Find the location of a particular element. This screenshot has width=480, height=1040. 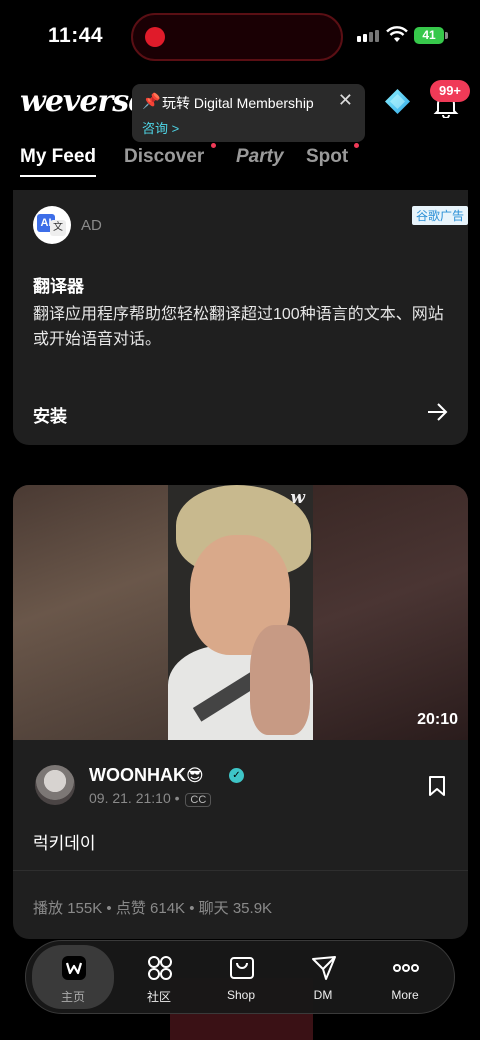

battery-icon: 41 is located at coordinates (431, 35).